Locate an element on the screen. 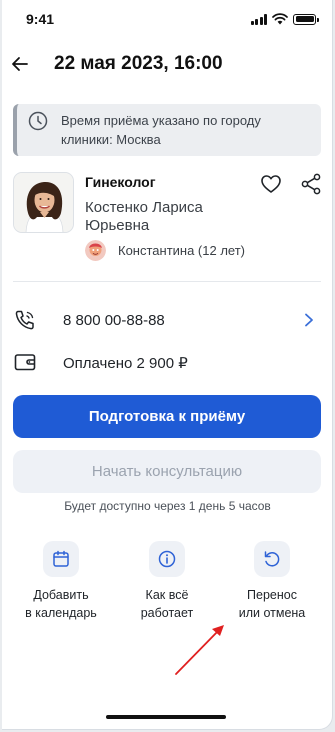  add-to-calendar-action: Добавить в календарь is located at coordinates (61, 581).